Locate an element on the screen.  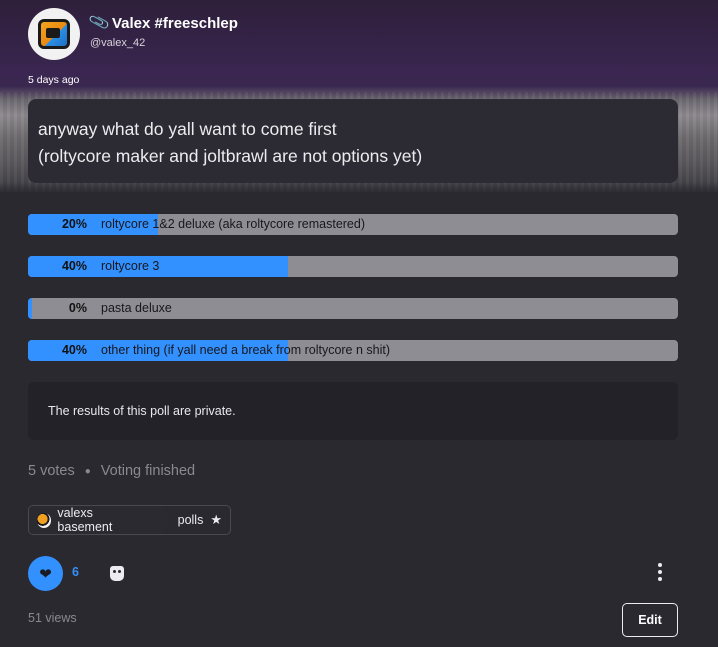
poll-meta: 5 votes ● Voting finished is located at coordinates (111, 471).